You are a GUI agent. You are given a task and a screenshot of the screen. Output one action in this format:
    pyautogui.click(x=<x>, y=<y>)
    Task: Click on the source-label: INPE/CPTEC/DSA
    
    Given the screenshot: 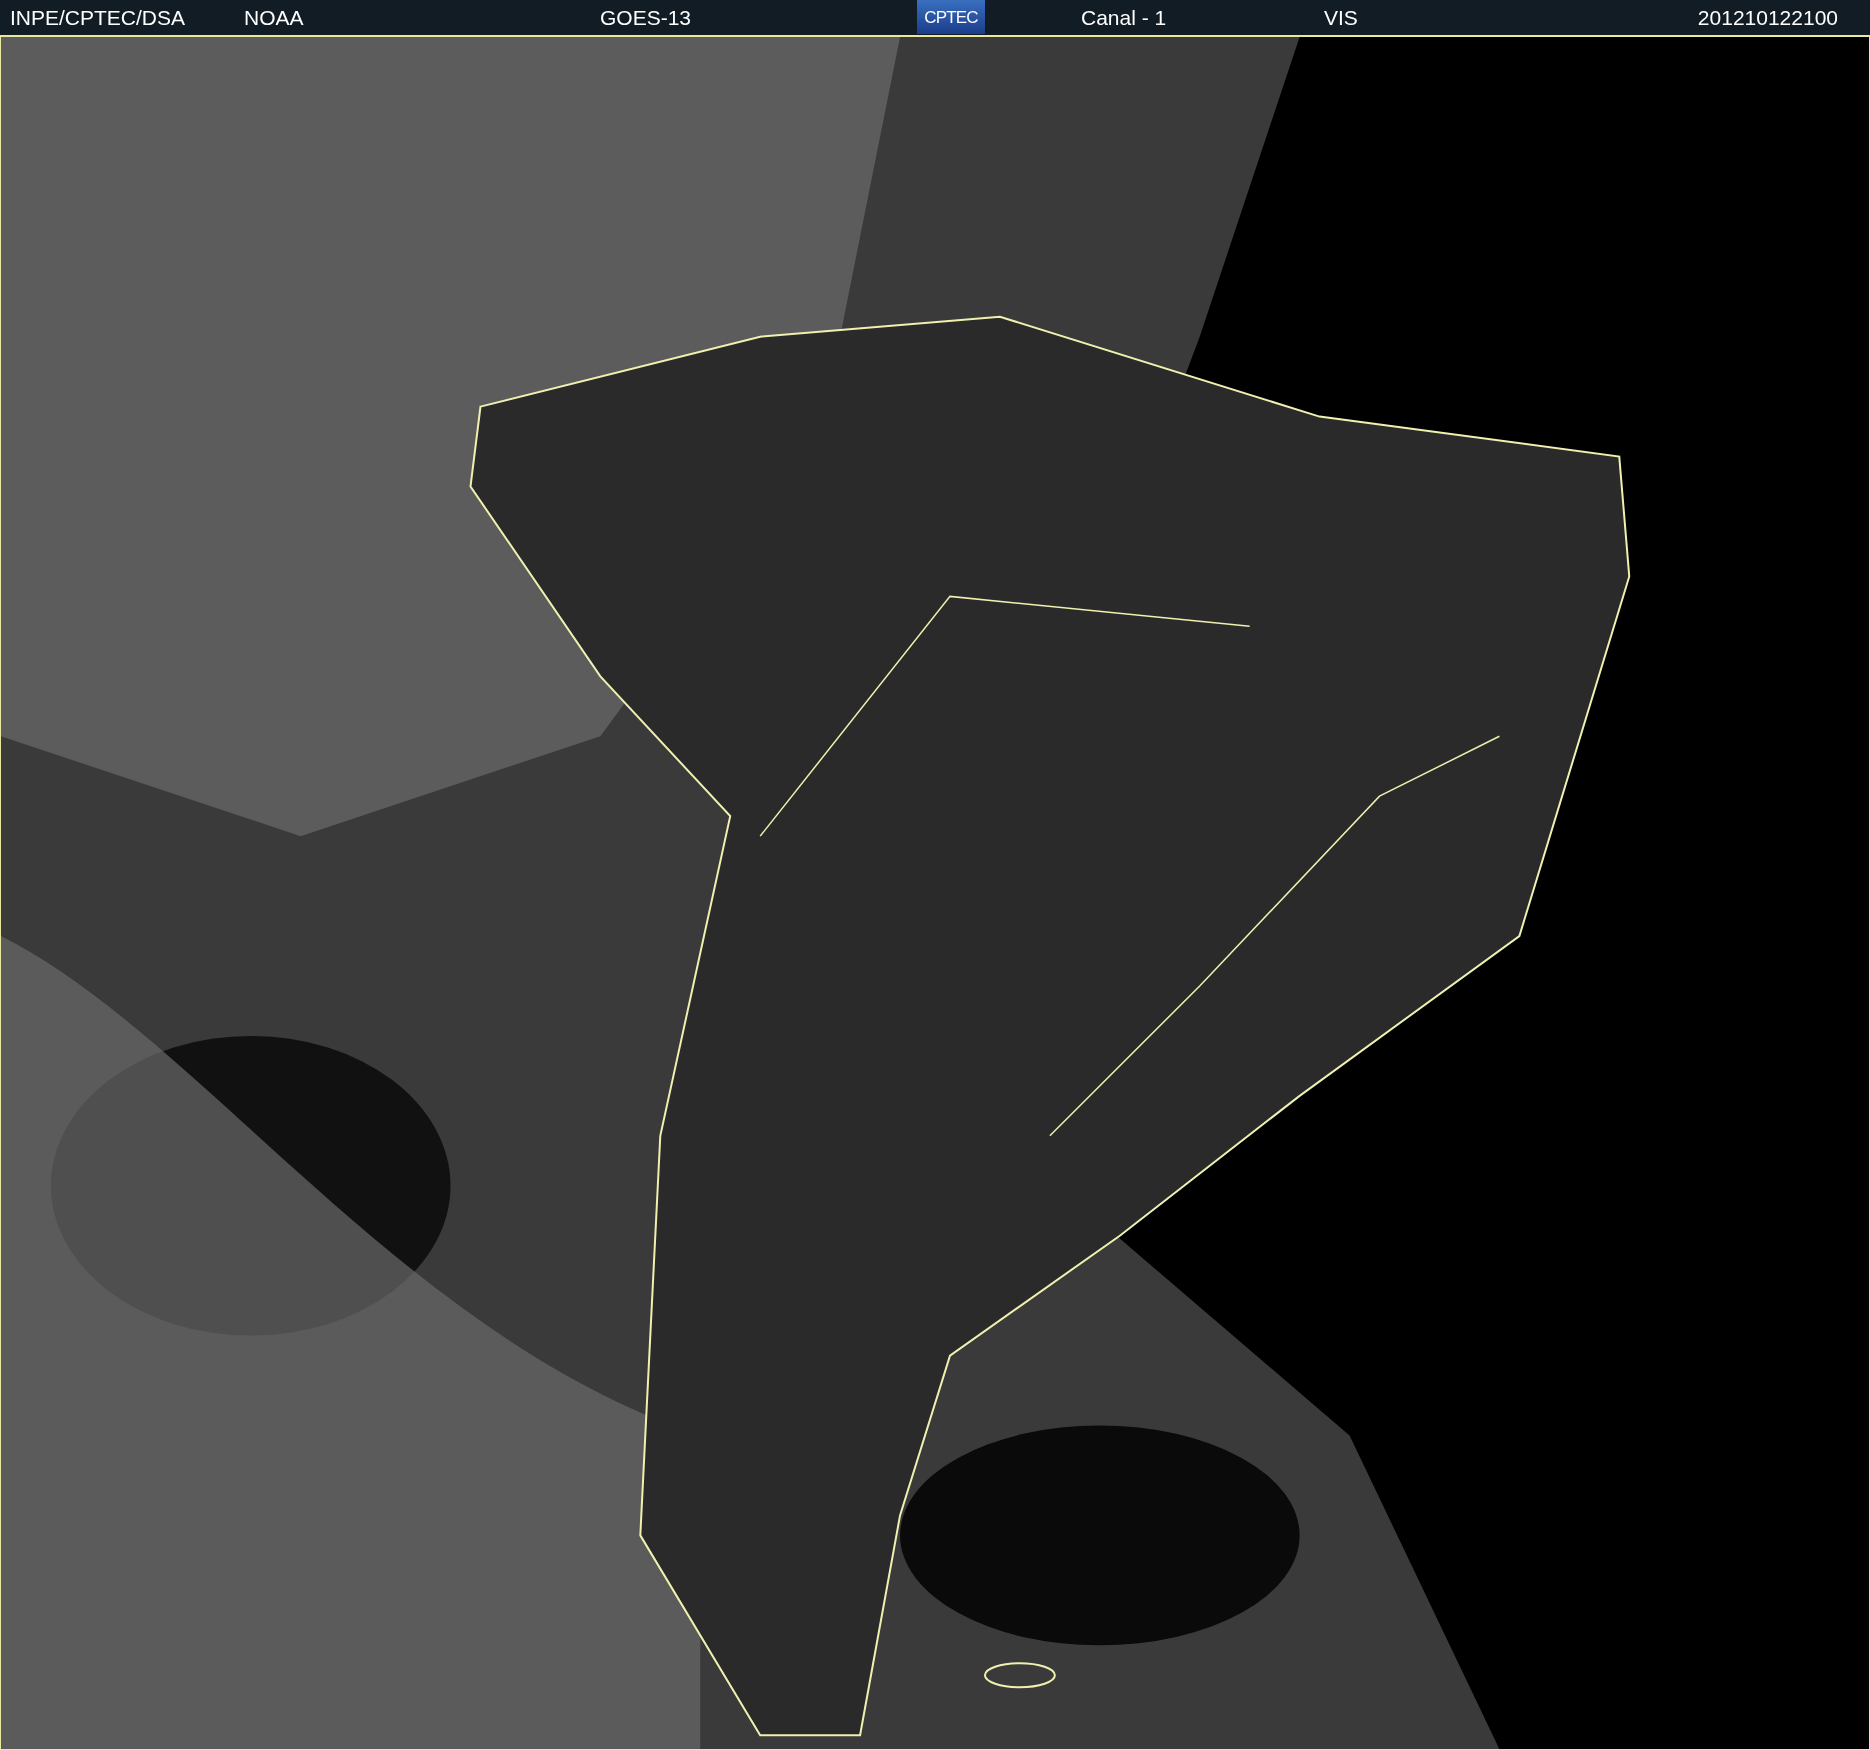 What is the action you would take?
    pyautogui.click(x=98, y=17)
    